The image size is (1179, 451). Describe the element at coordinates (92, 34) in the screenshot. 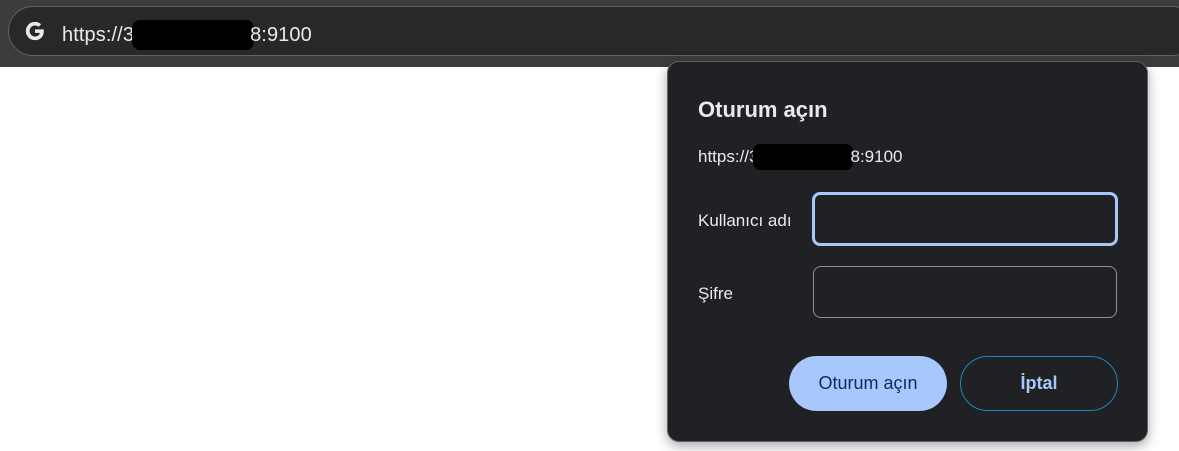

I see `url-prefix: https://` at that location.